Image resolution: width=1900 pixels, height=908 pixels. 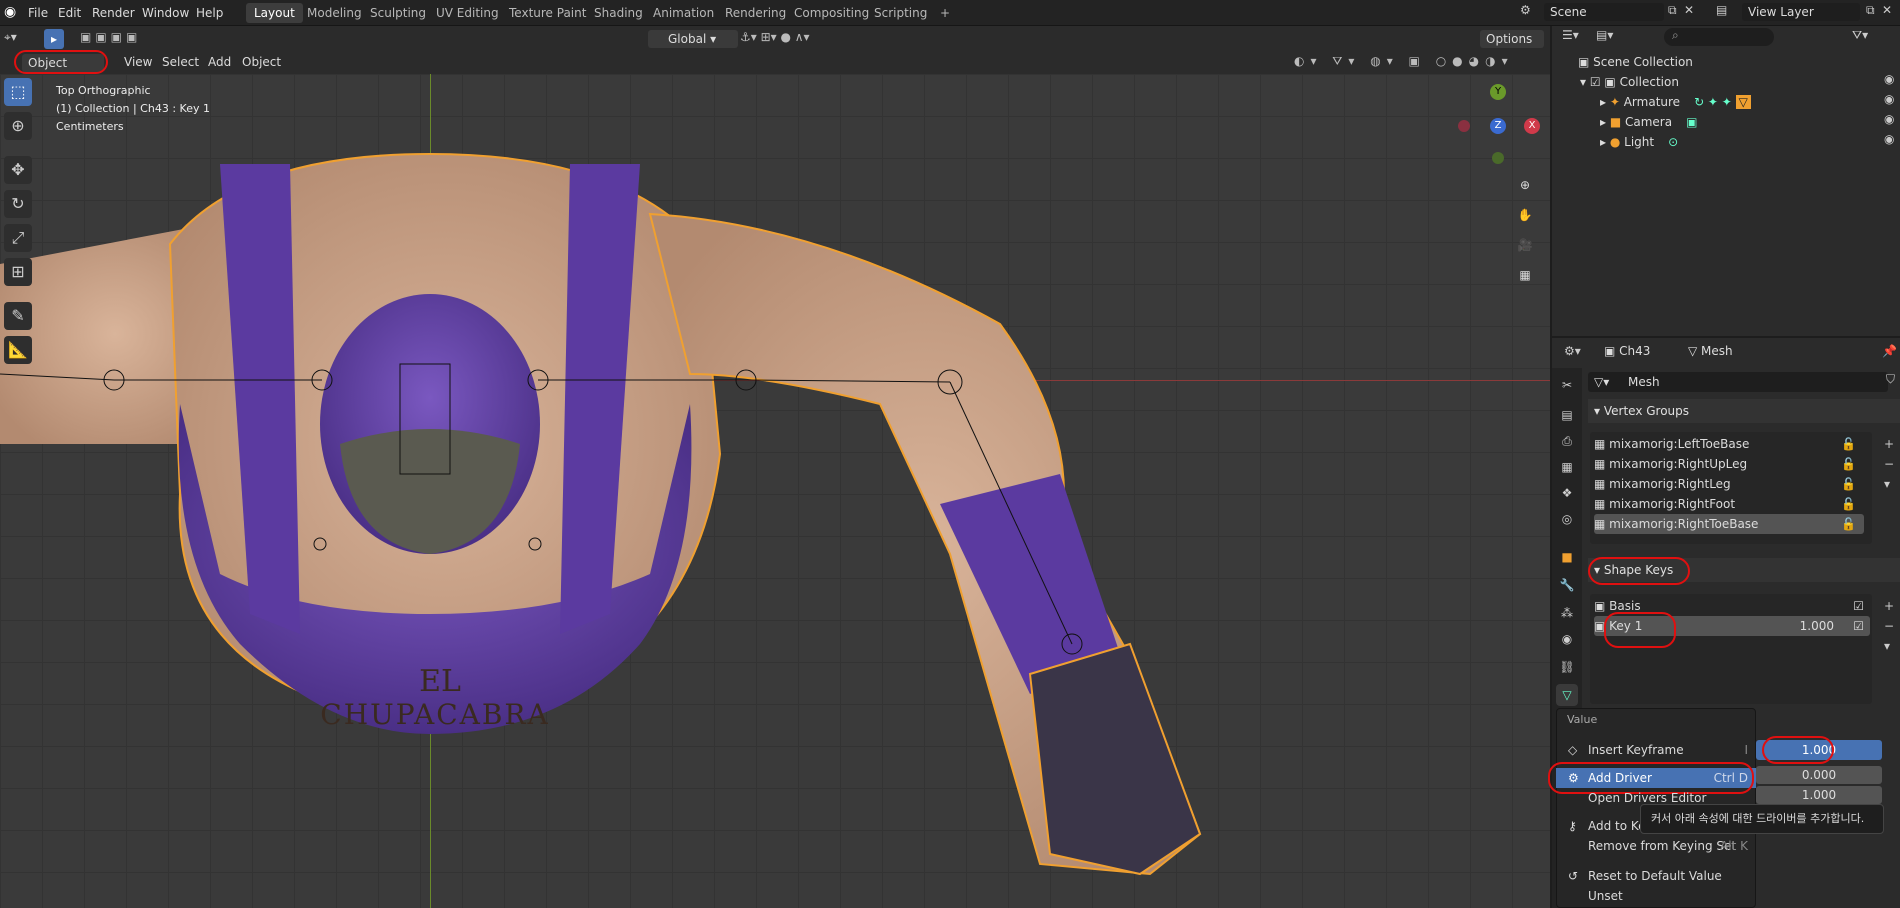 I want to click on vertex-groups-panel-header: ▾ Vertex Groups, so click(x=1744, y=411).